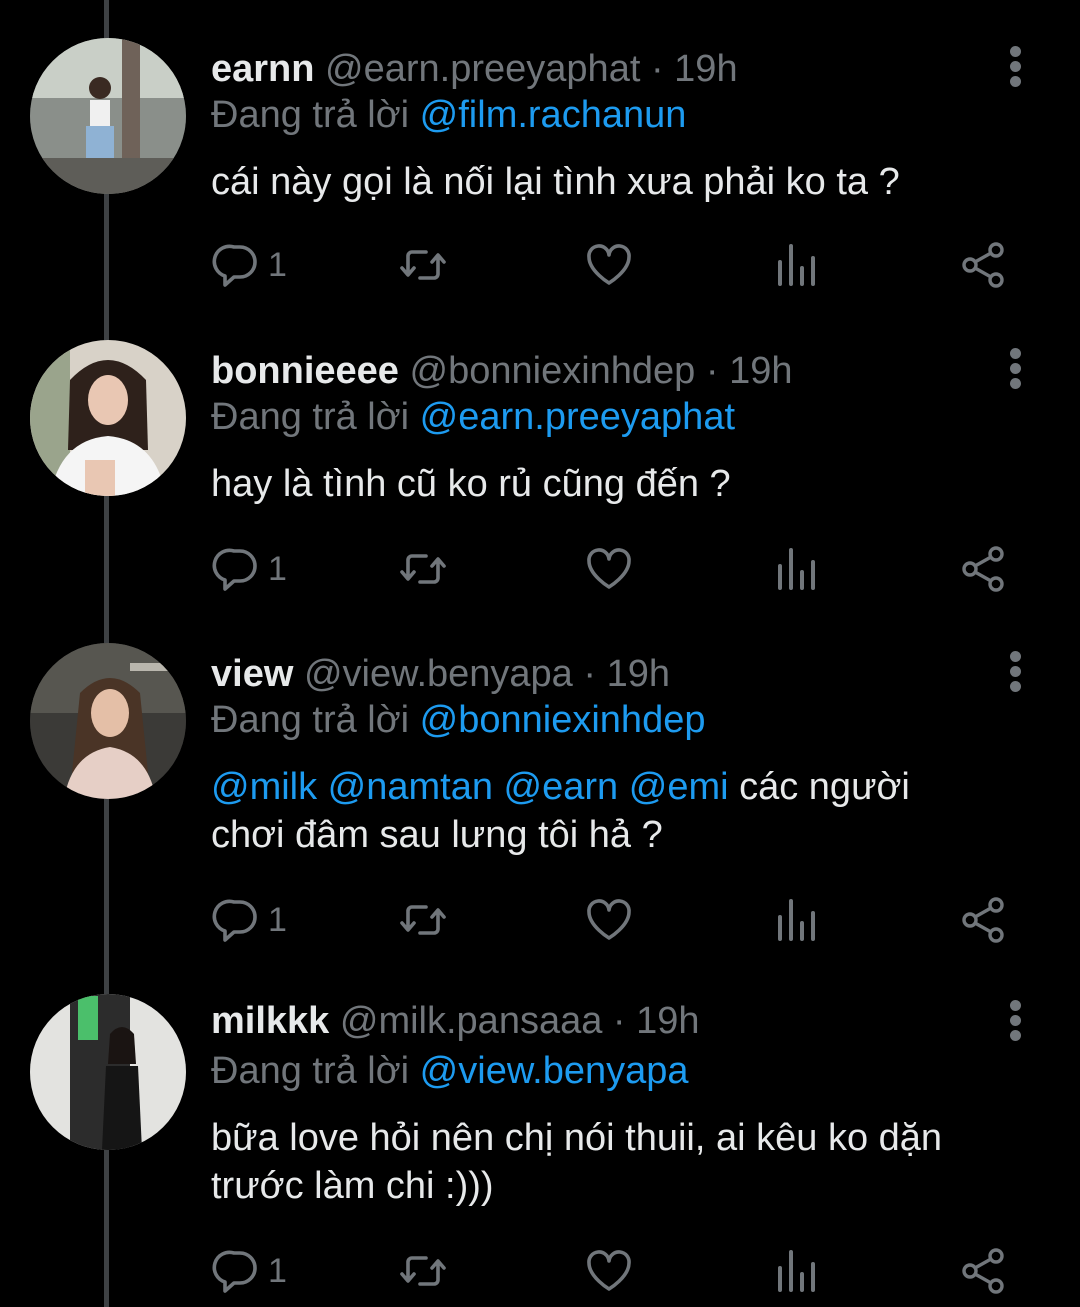 The width and height of the screenshot is (1080, 1307). I want to click on tweet-text: hay là tình cũ ko rủ cũng đến ?, so click(621, 484).